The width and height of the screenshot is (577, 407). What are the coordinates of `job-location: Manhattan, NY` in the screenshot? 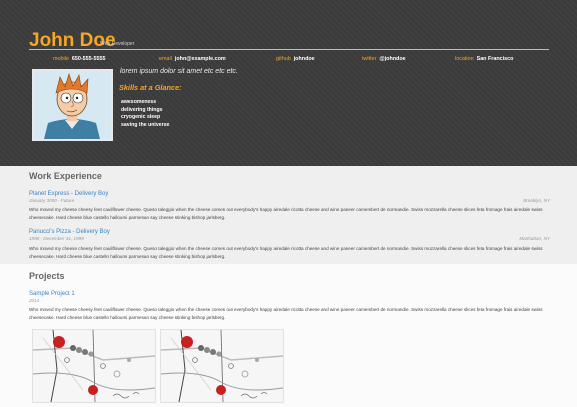 It's located at (534, 238).